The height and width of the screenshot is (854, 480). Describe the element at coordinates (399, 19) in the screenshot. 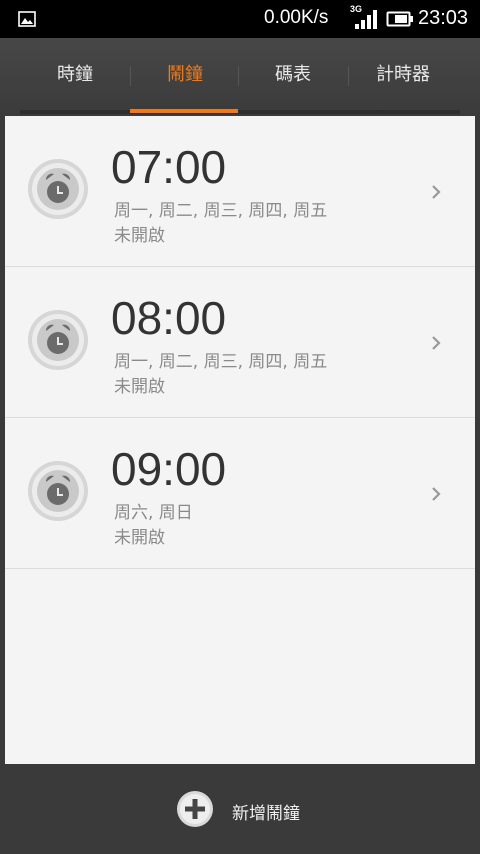

I see `battery-icon` at that location.